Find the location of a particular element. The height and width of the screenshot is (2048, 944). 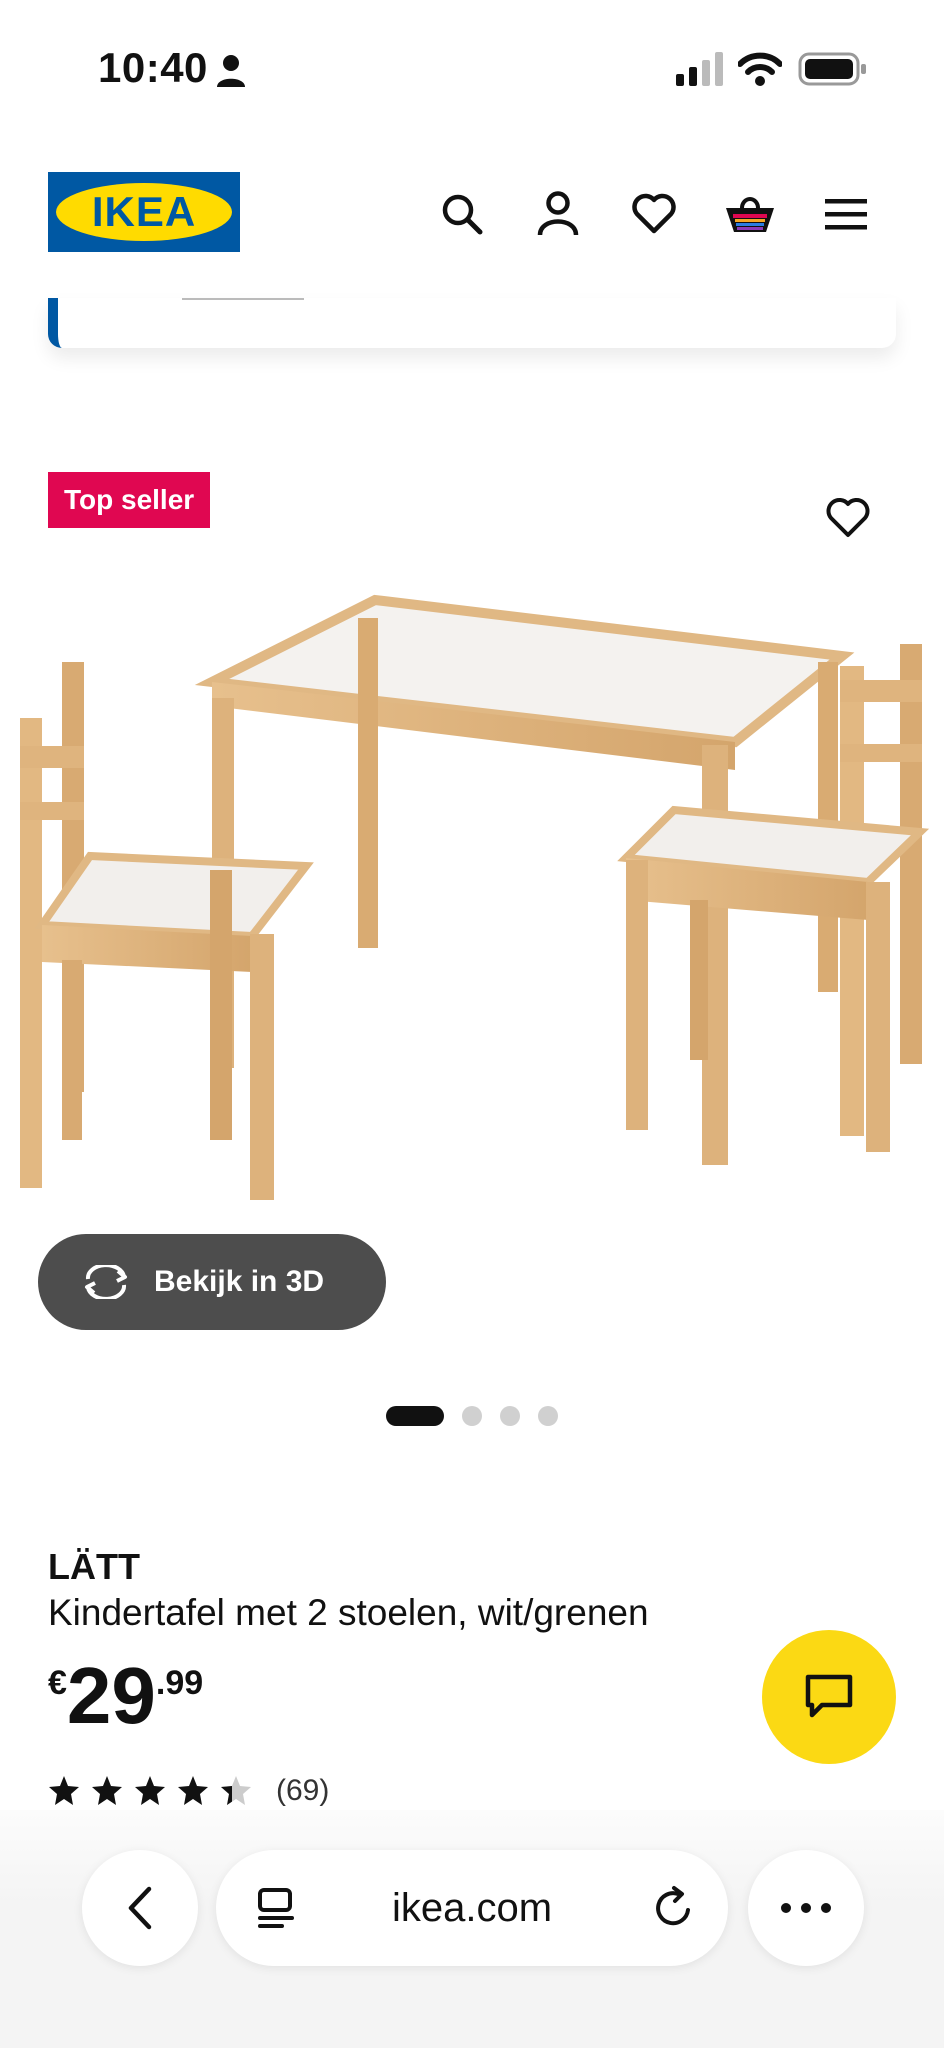

logo-oval: IKEA is located at coordinates (144, 212).